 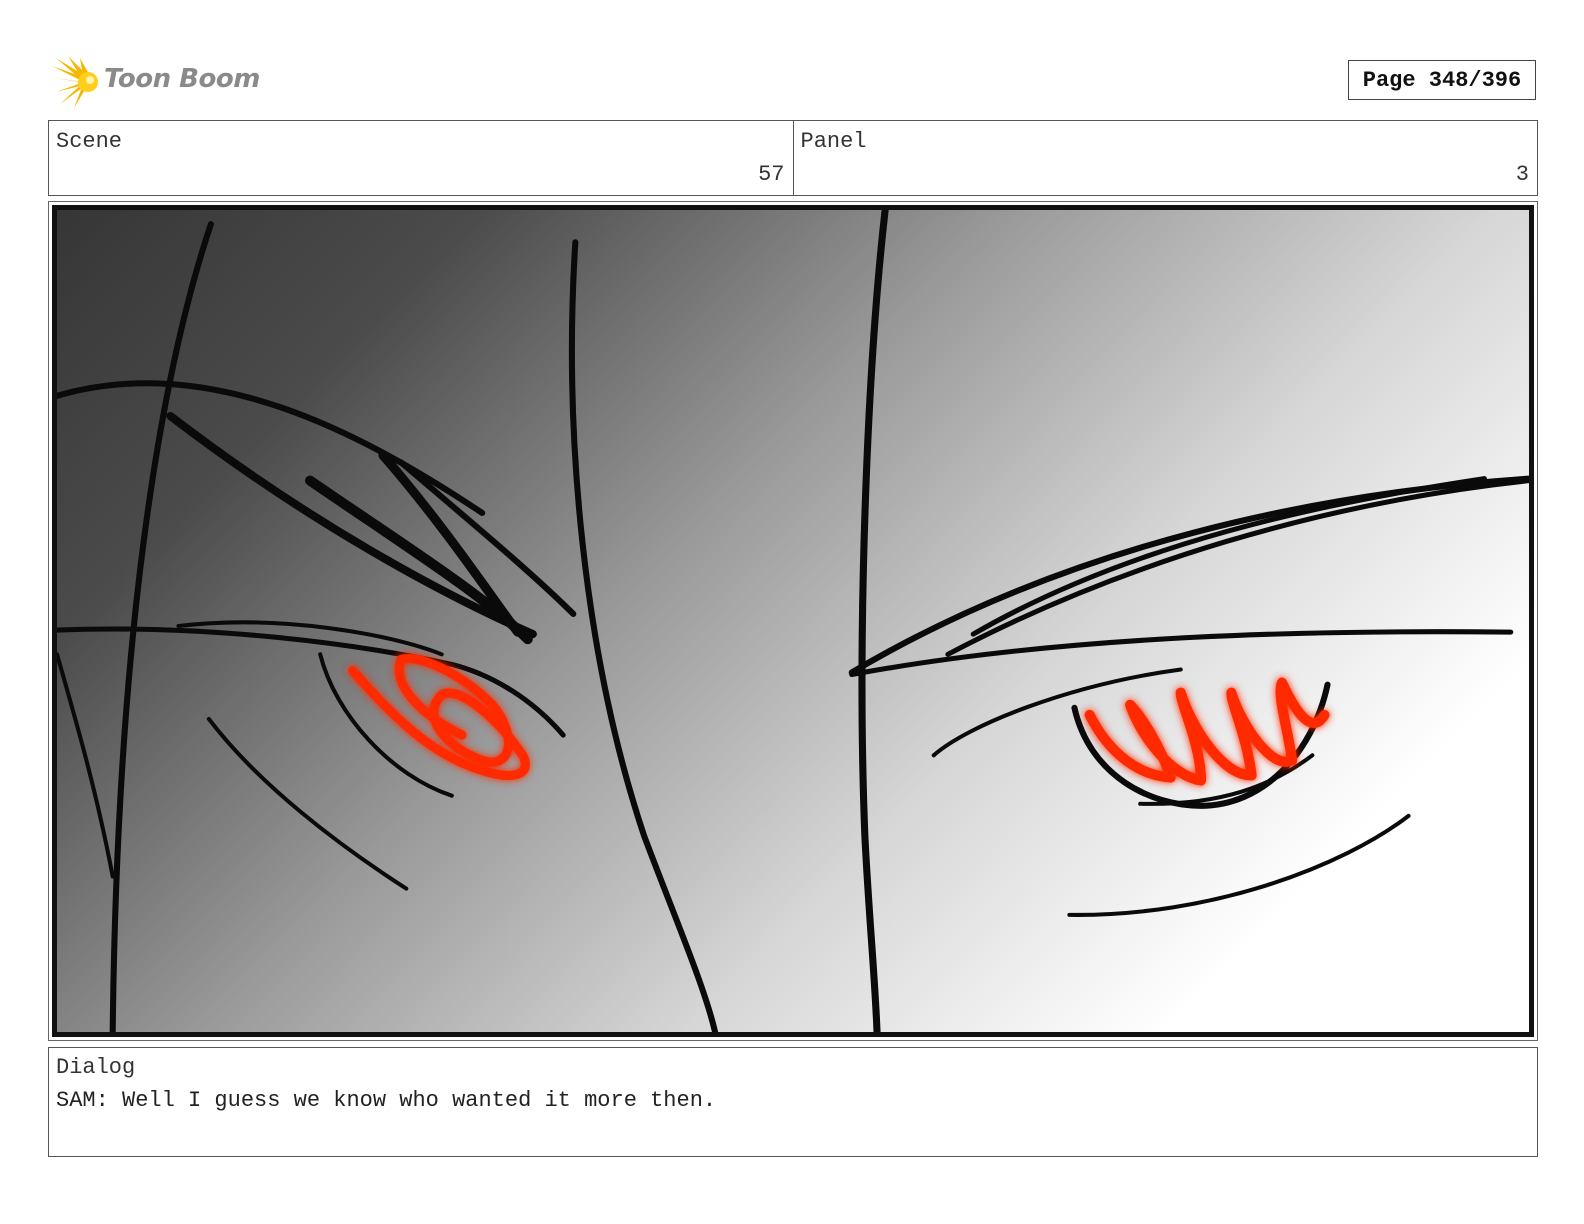 What do you see at coordinates (1522, 174) in the screenshot?
I see `panel-number: 3` at bounding box center [1522, 174].